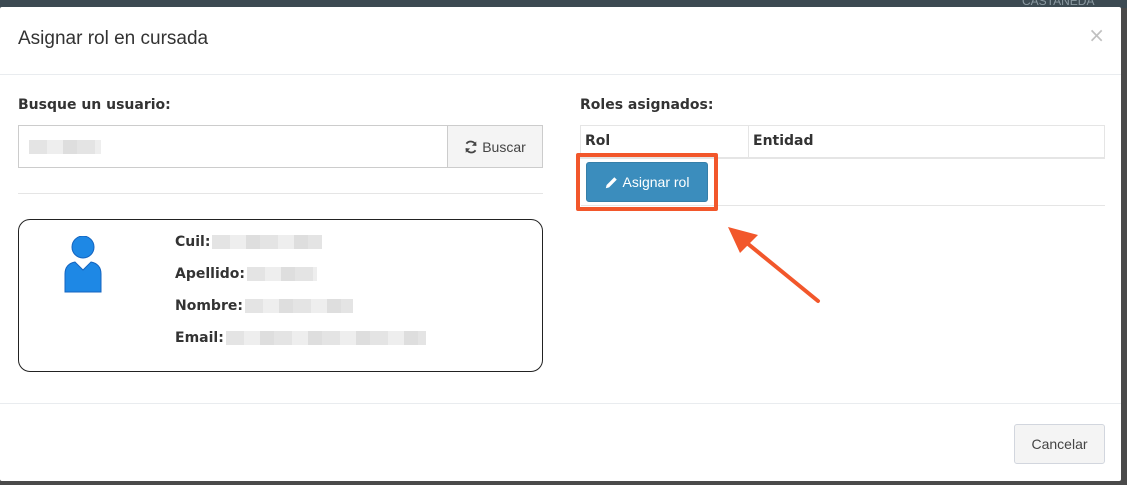  What do you see at coordinates (282, 274) in the screenshot?
I see `redacted-apellido-value` at bounding box center [282, 274].